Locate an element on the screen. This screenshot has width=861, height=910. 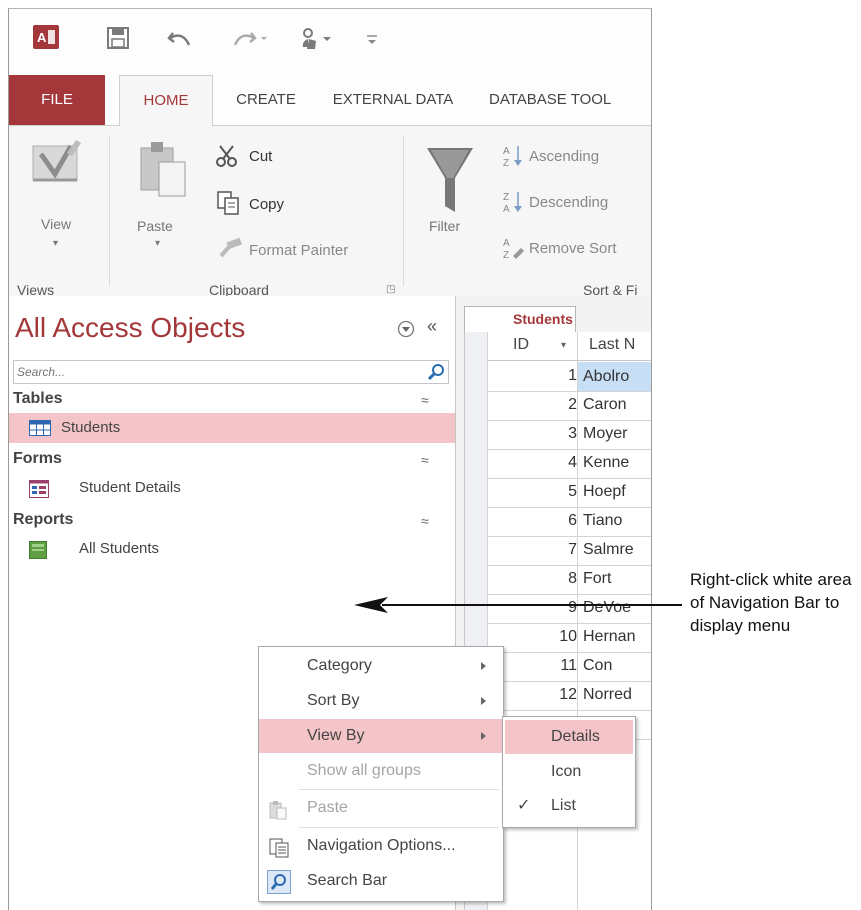
table-row: 8 Fort is located at coordinates (569, 580).